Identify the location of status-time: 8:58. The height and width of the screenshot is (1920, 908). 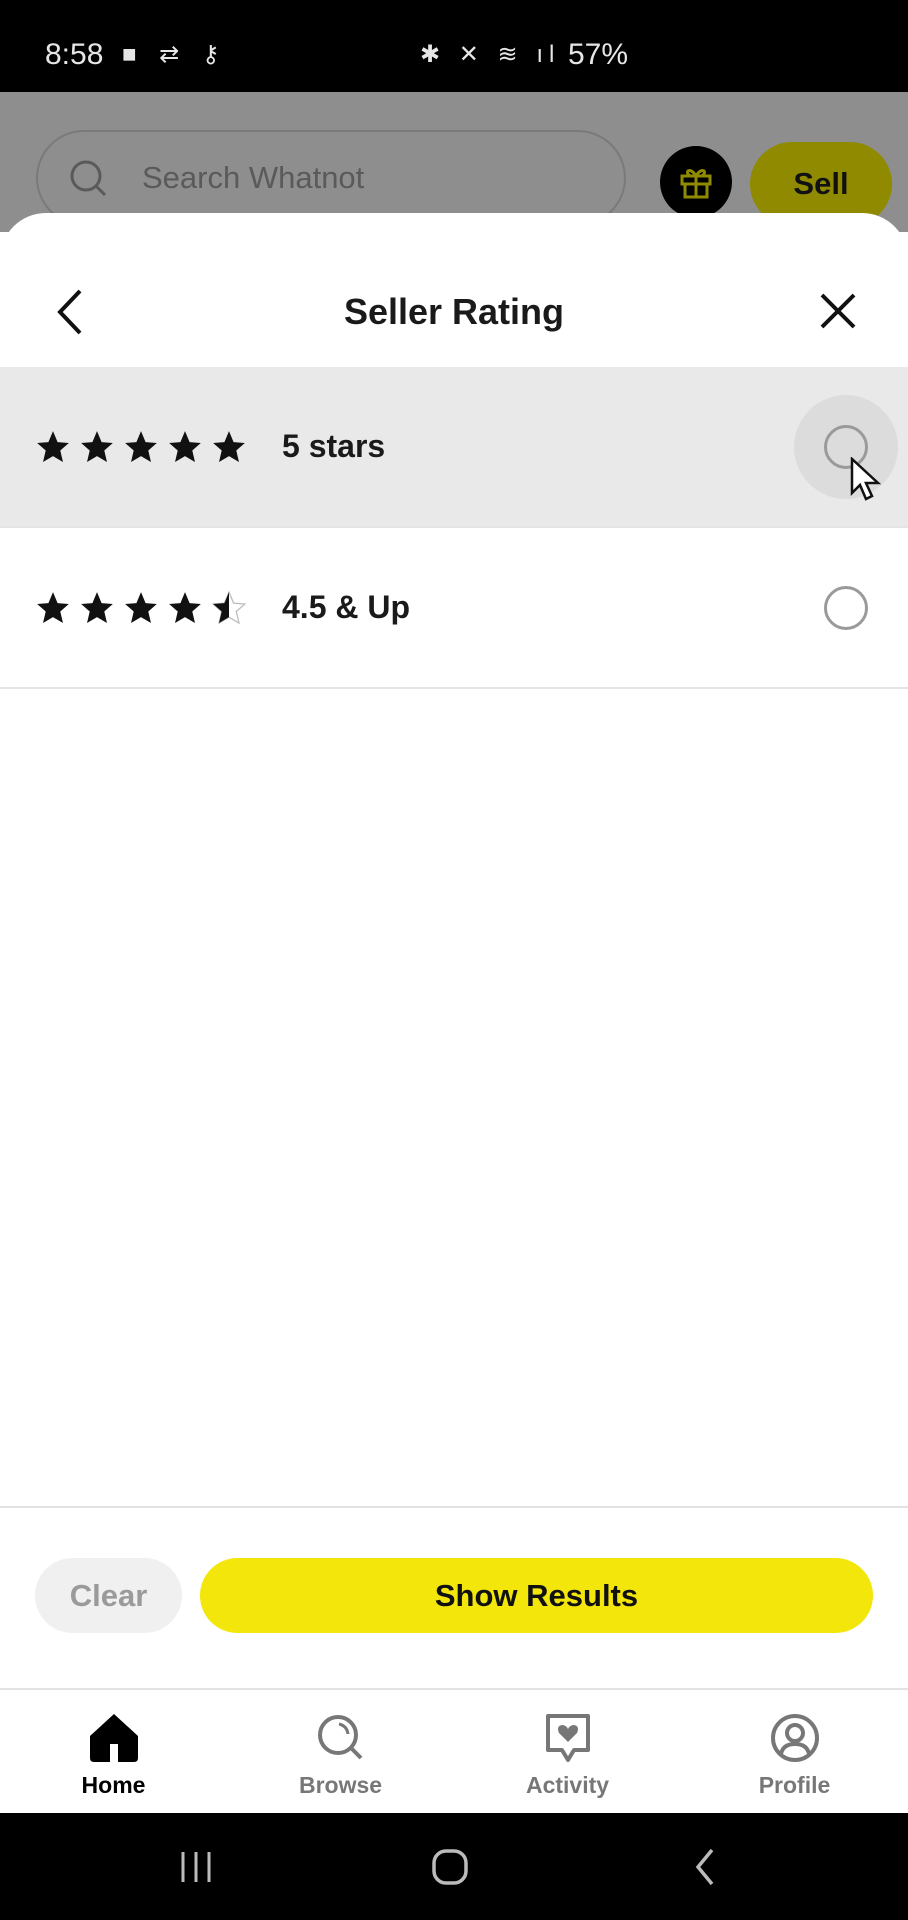
(74, 54).